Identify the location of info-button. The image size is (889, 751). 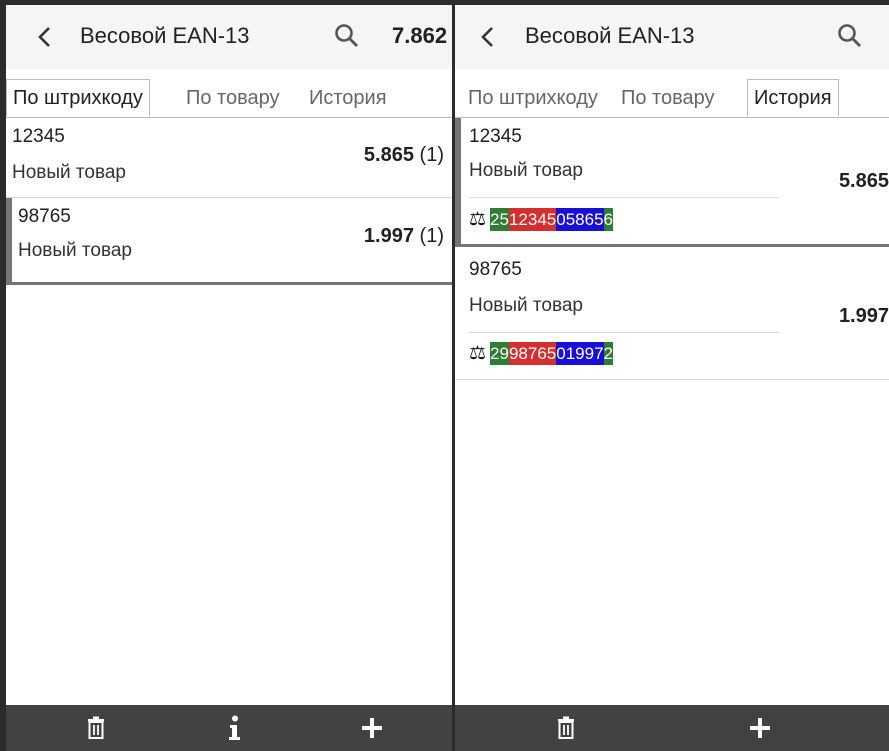
(234, 728).